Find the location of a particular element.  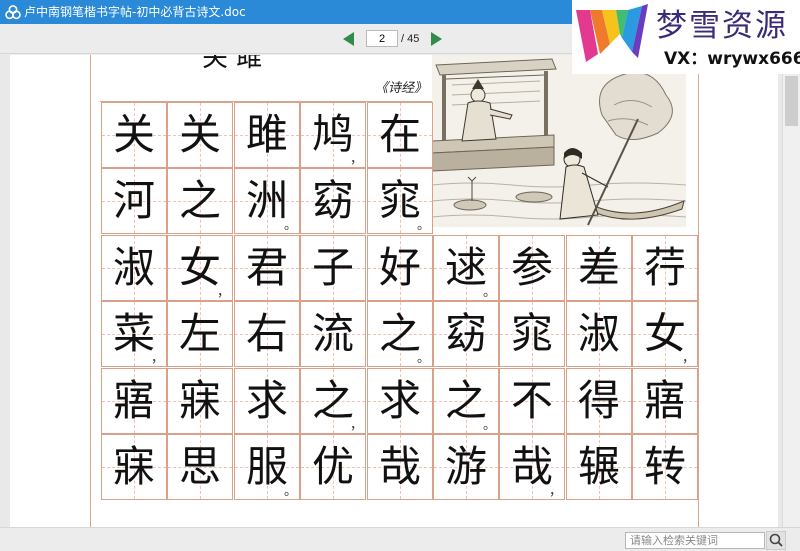

character-cell: 窕 is located at coordinates (532, 334).